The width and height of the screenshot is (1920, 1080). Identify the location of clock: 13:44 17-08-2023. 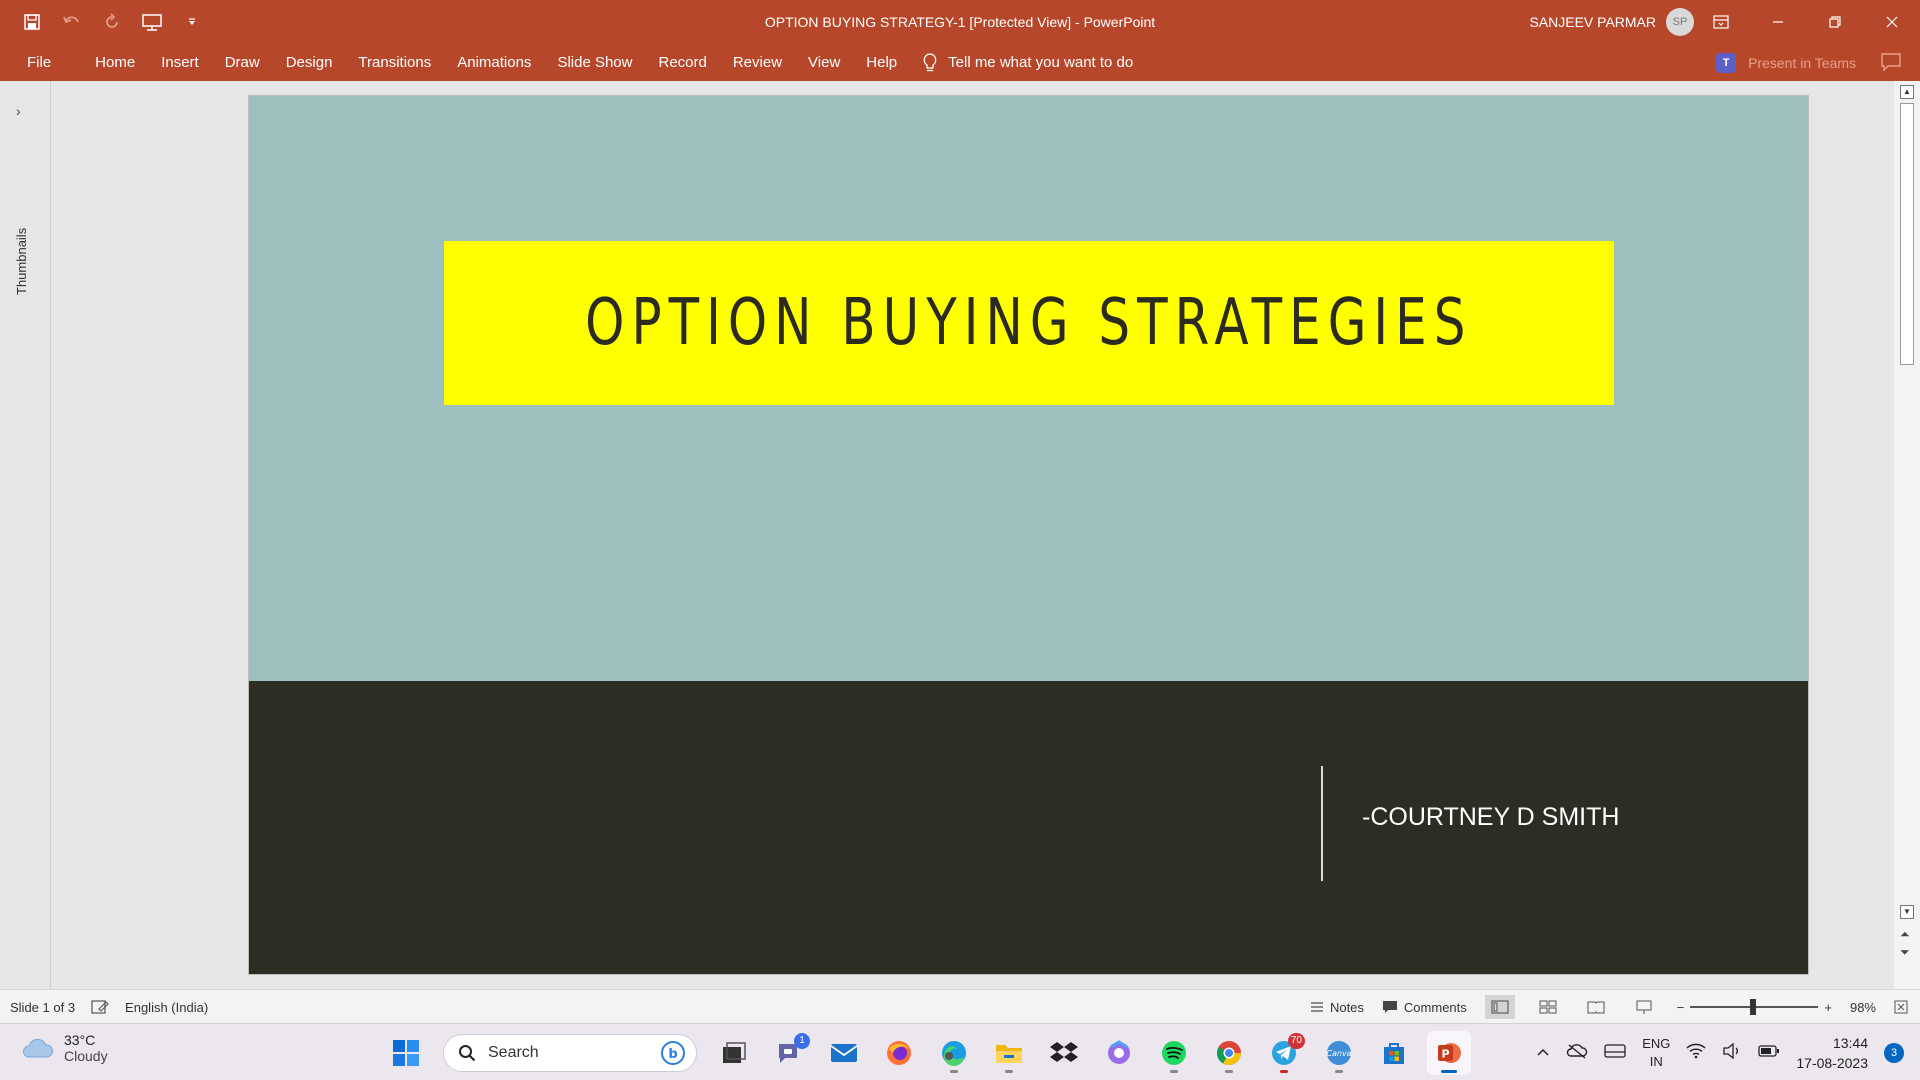
(1832, 1053).